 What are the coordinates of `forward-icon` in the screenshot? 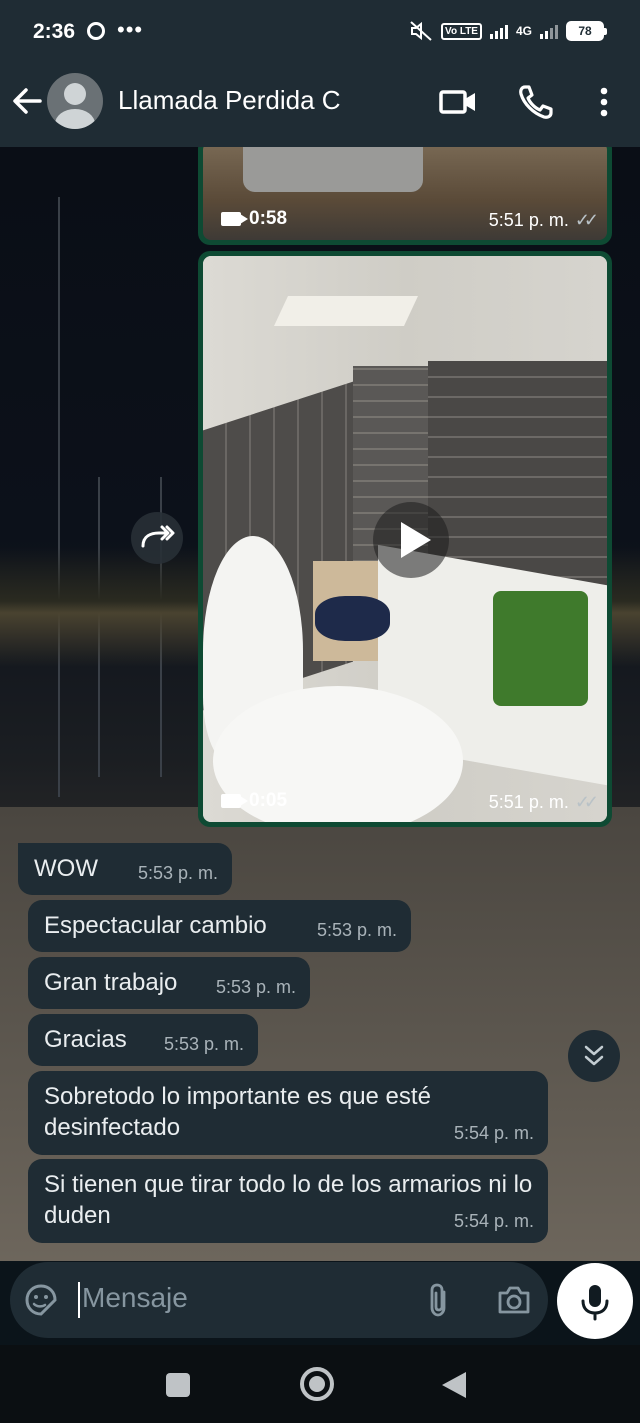 It's located at (157, 538).